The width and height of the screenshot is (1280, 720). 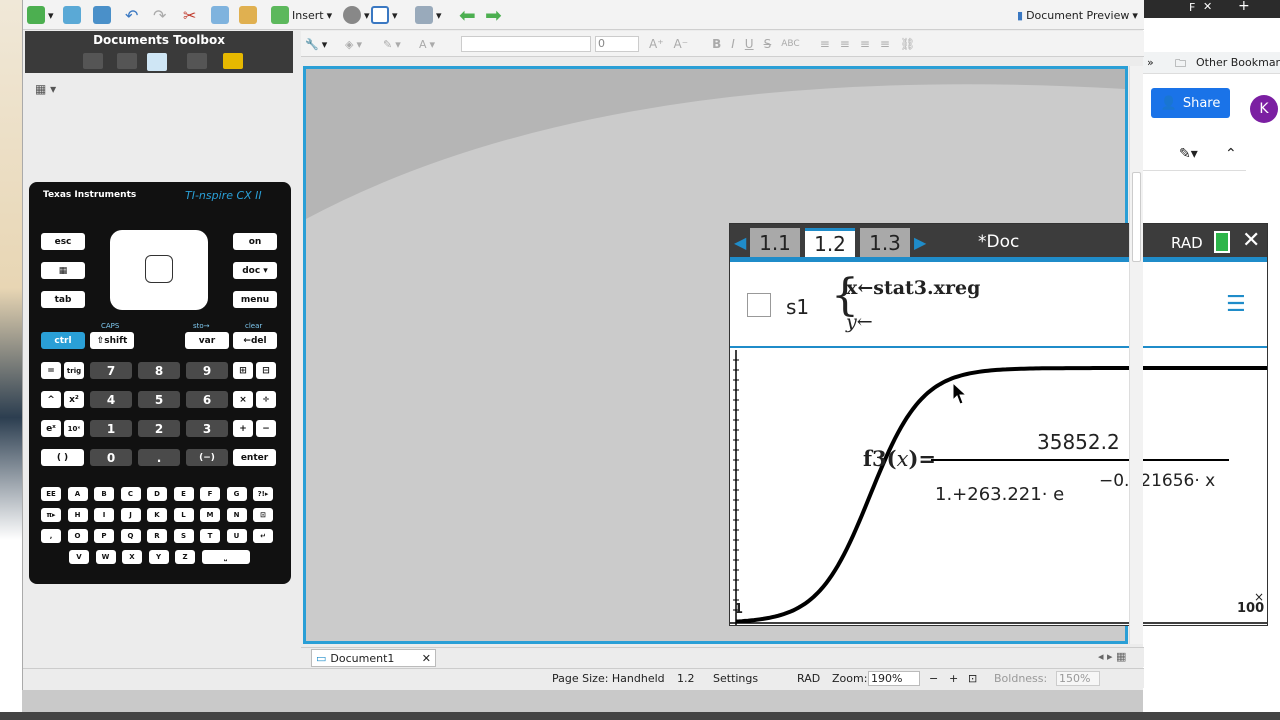 What do you see at coordinates (111, 370) in the screenshot?
I see `key-7: 7` at bounding box center [111, 370].